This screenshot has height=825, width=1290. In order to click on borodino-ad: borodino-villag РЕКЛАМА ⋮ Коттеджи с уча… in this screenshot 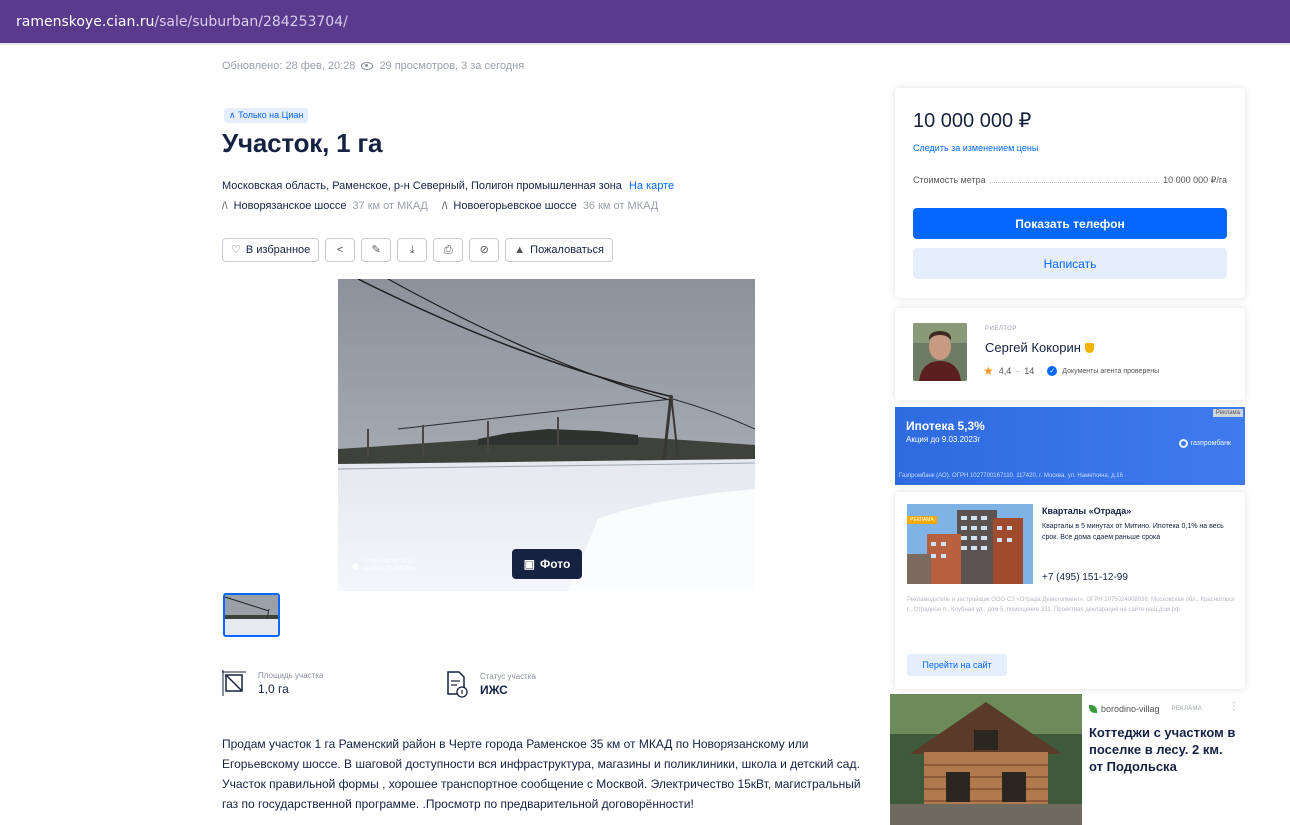, I will do `click(1067, 759)`.